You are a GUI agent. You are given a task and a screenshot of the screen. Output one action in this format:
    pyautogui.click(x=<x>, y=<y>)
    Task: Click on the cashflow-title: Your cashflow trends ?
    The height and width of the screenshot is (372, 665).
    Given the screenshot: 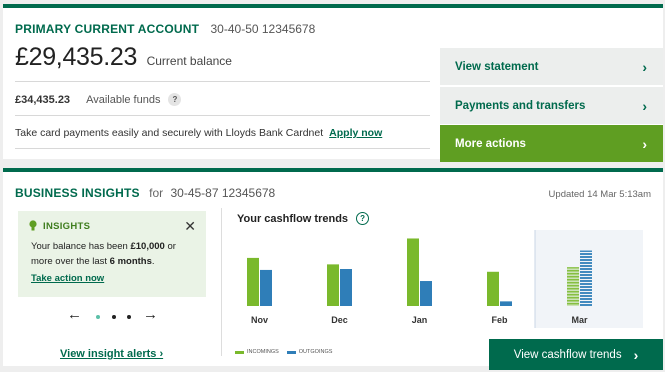 What is the action you would take?
    pyautogui.click(x=303, y=218)
    